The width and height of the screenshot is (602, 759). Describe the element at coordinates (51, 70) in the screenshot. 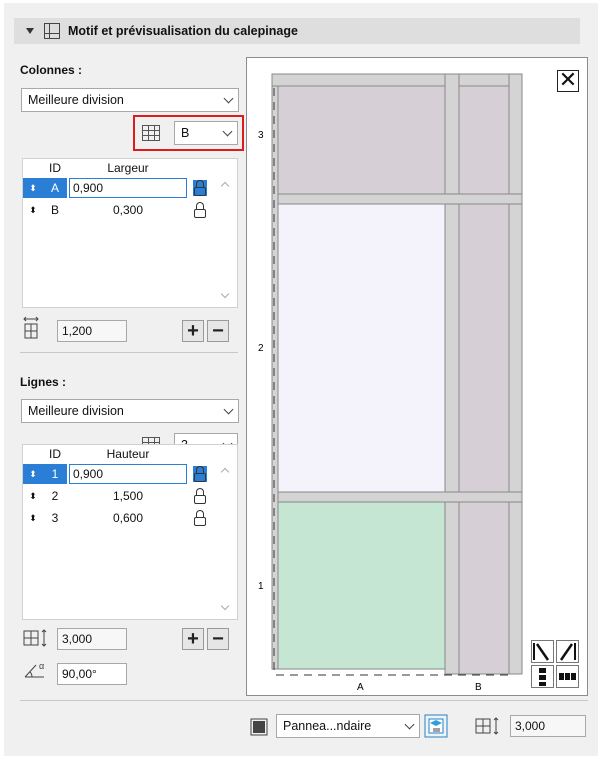

I see `columns-label: Colonnes :` at that location.